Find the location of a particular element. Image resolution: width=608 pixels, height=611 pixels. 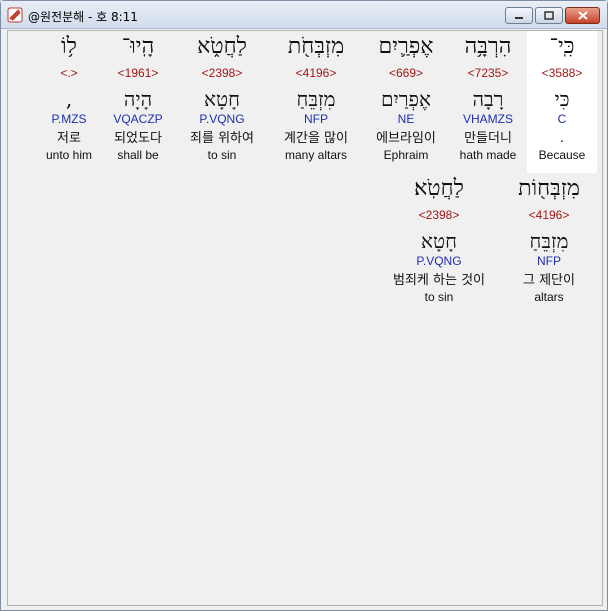

morphology-code: VHAMZS is located at coordinates (487, 119).